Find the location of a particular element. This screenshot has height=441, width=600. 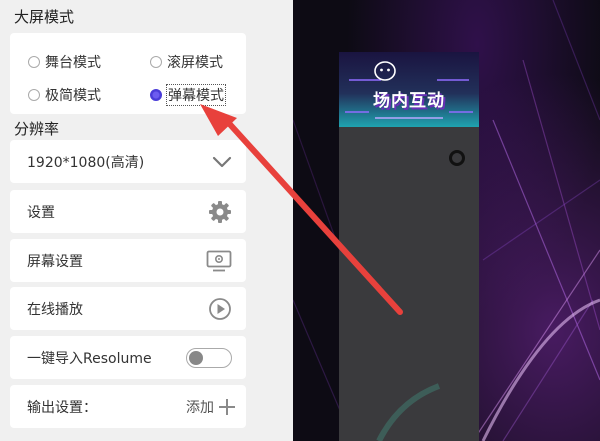

settings-label: 设置 is located at coordinates (41, 212).